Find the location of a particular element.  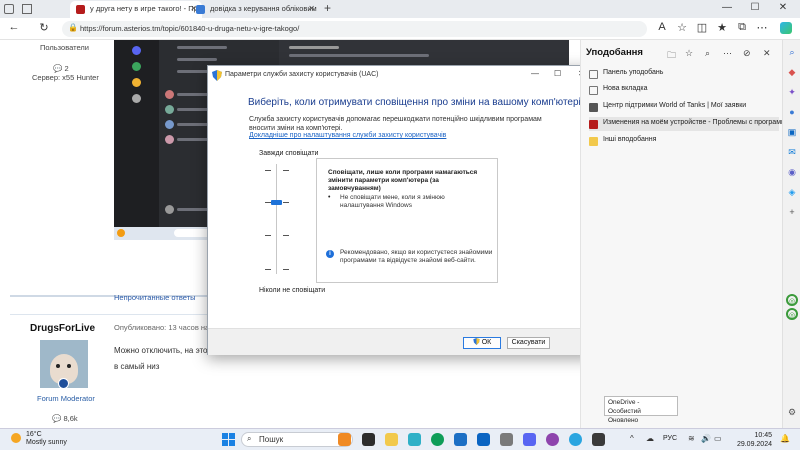

drop-icon: ◈ is located at coordinates (792, 192).